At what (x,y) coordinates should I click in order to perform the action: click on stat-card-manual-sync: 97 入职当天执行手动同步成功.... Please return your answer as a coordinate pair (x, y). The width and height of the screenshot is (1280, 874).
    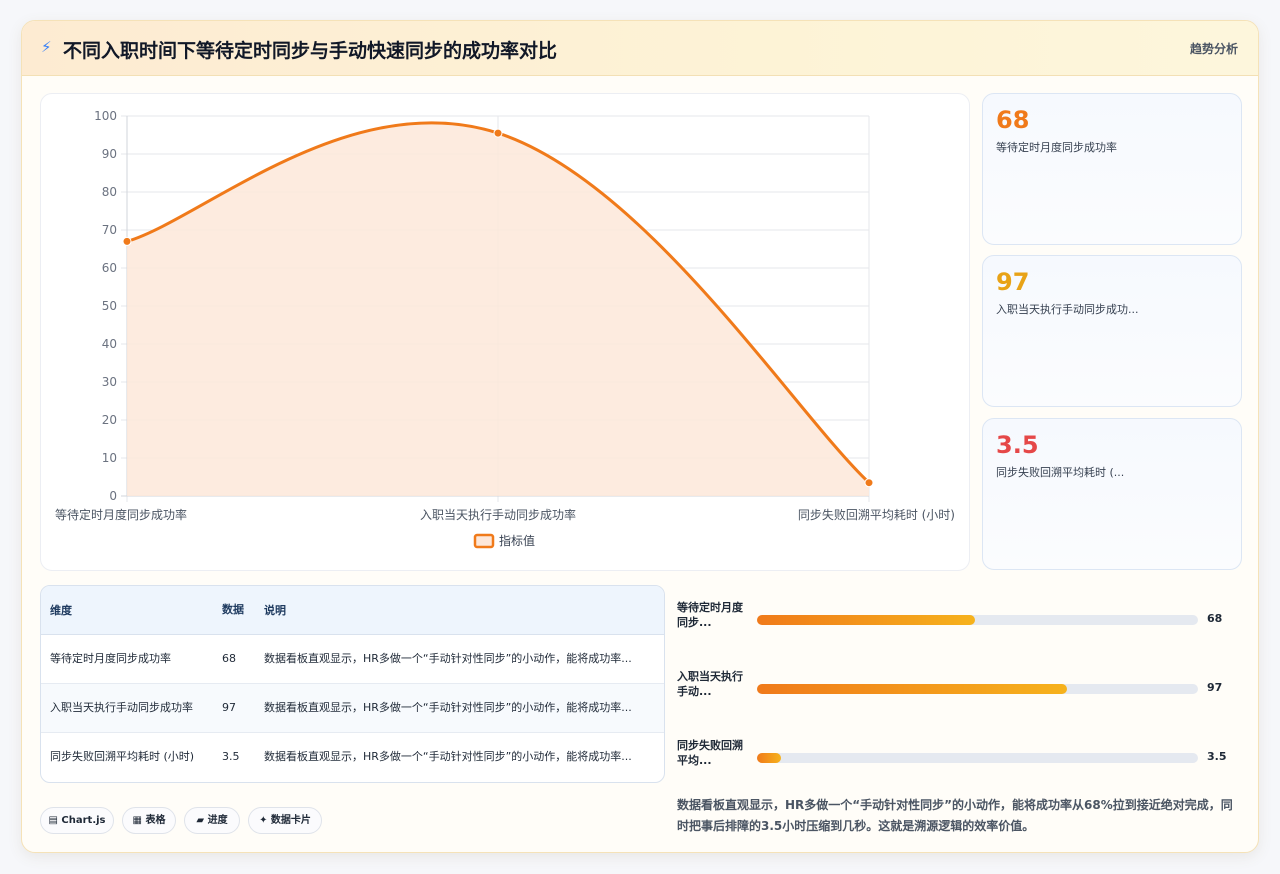
    Looking at the image, I should click on (1112, 331).